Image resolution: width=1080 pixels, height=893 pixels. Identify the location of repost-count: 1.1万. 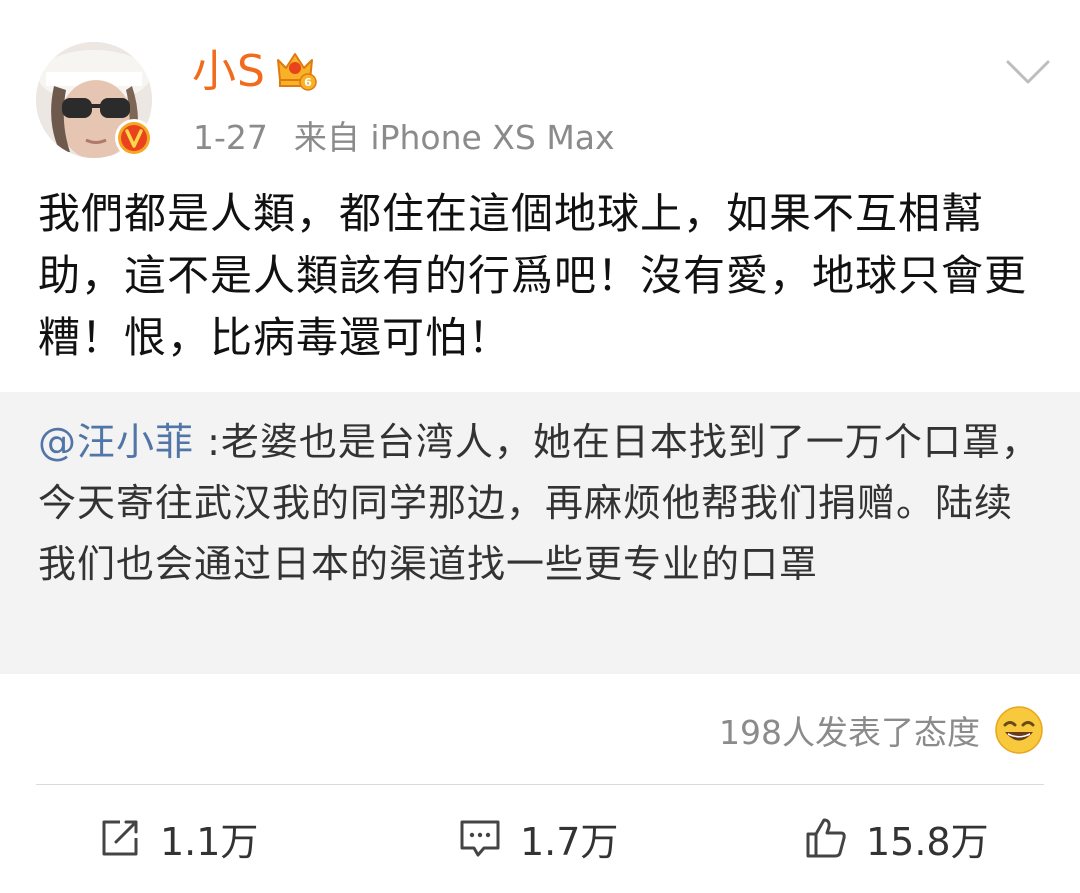
(209, 841).